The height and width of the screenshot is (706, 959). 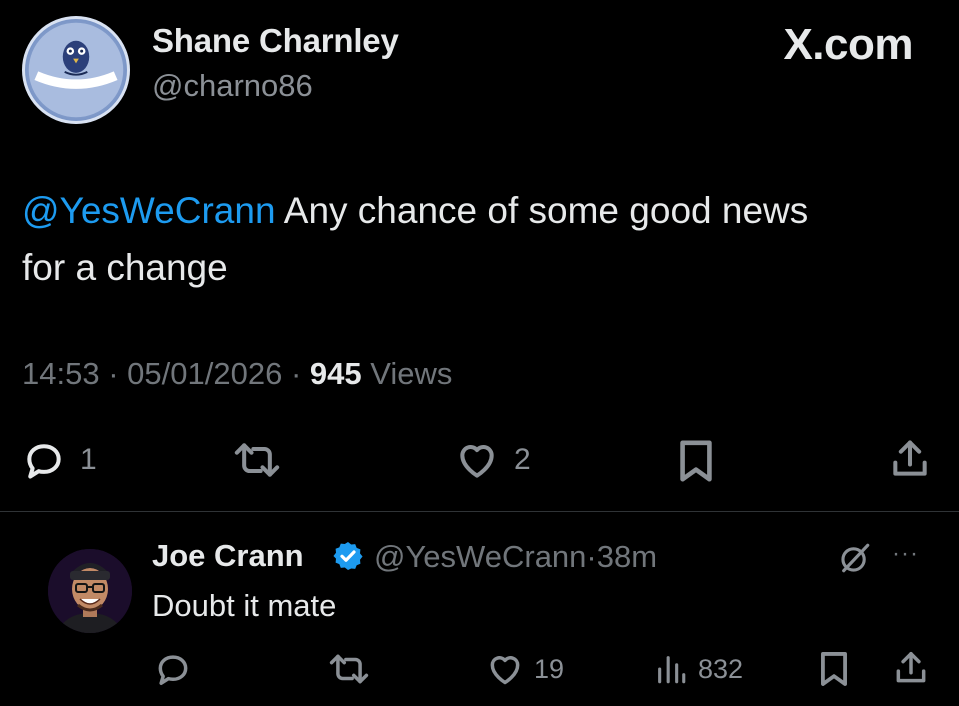 I want to click on reply-button: 1, so click(x=59, y=460).